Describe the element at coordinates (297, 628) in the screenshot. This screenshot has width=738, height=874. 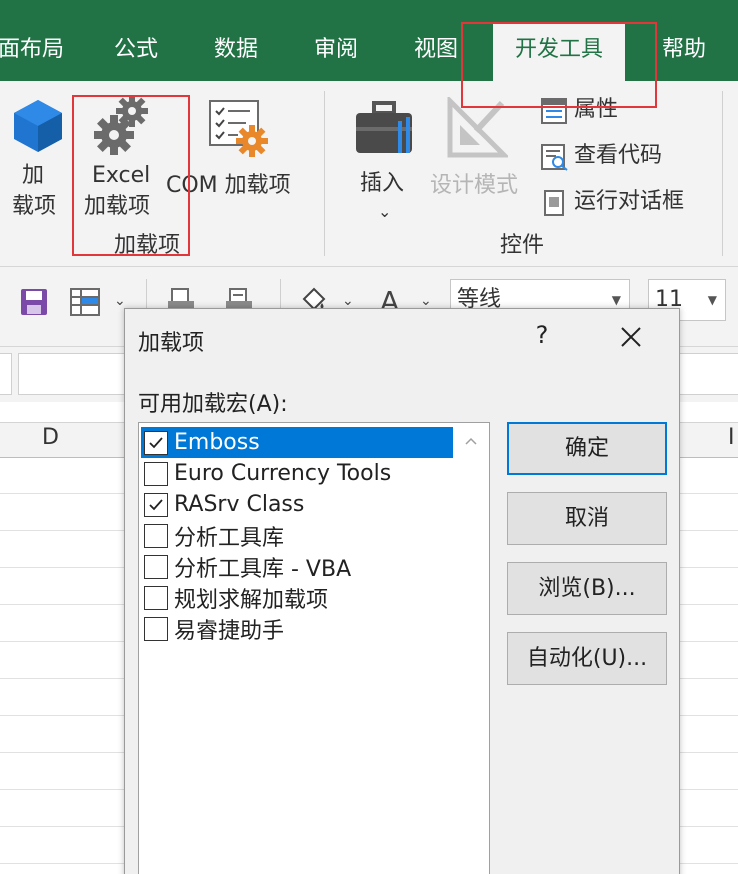
I see `addin-list-item: 易睿捷助手` at that location.